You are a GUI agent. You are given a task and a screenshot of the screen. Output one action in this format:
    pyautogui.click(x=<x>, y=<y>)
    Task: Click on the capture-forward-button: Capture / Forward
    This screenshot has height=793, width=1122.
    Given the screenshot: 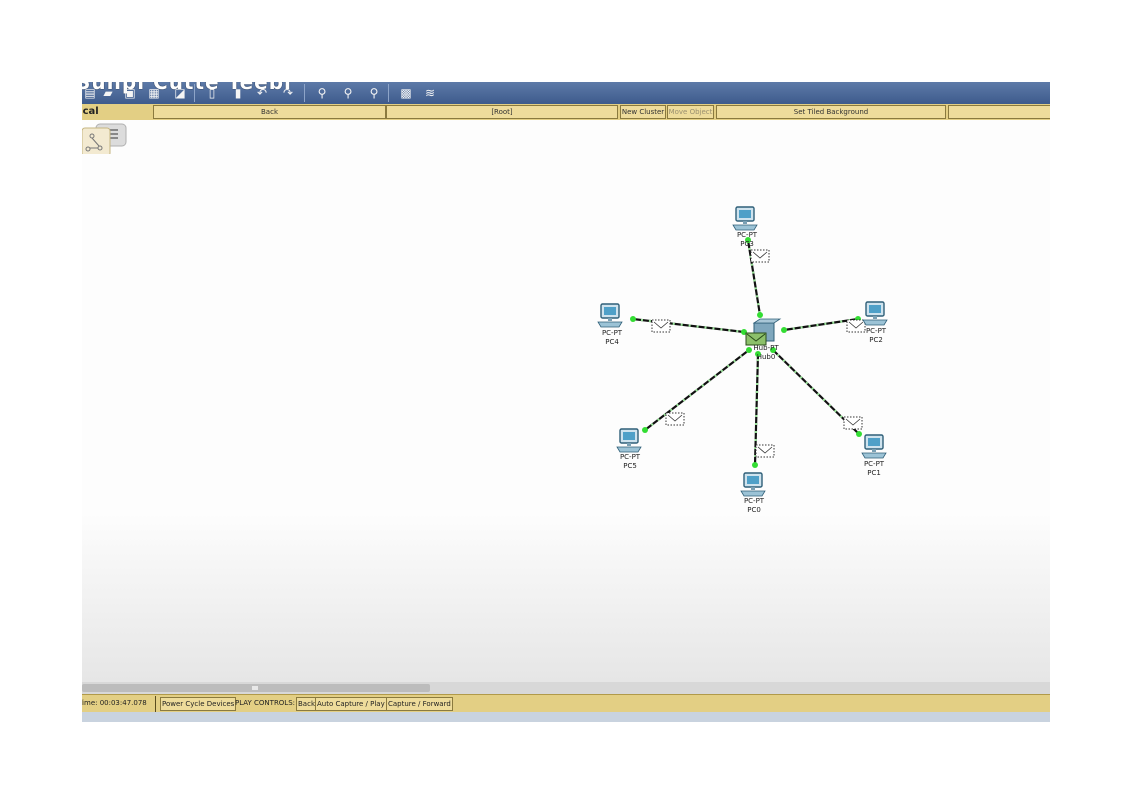 What is the action you would take?
    pyautogui.click(x=419, y=704)
    